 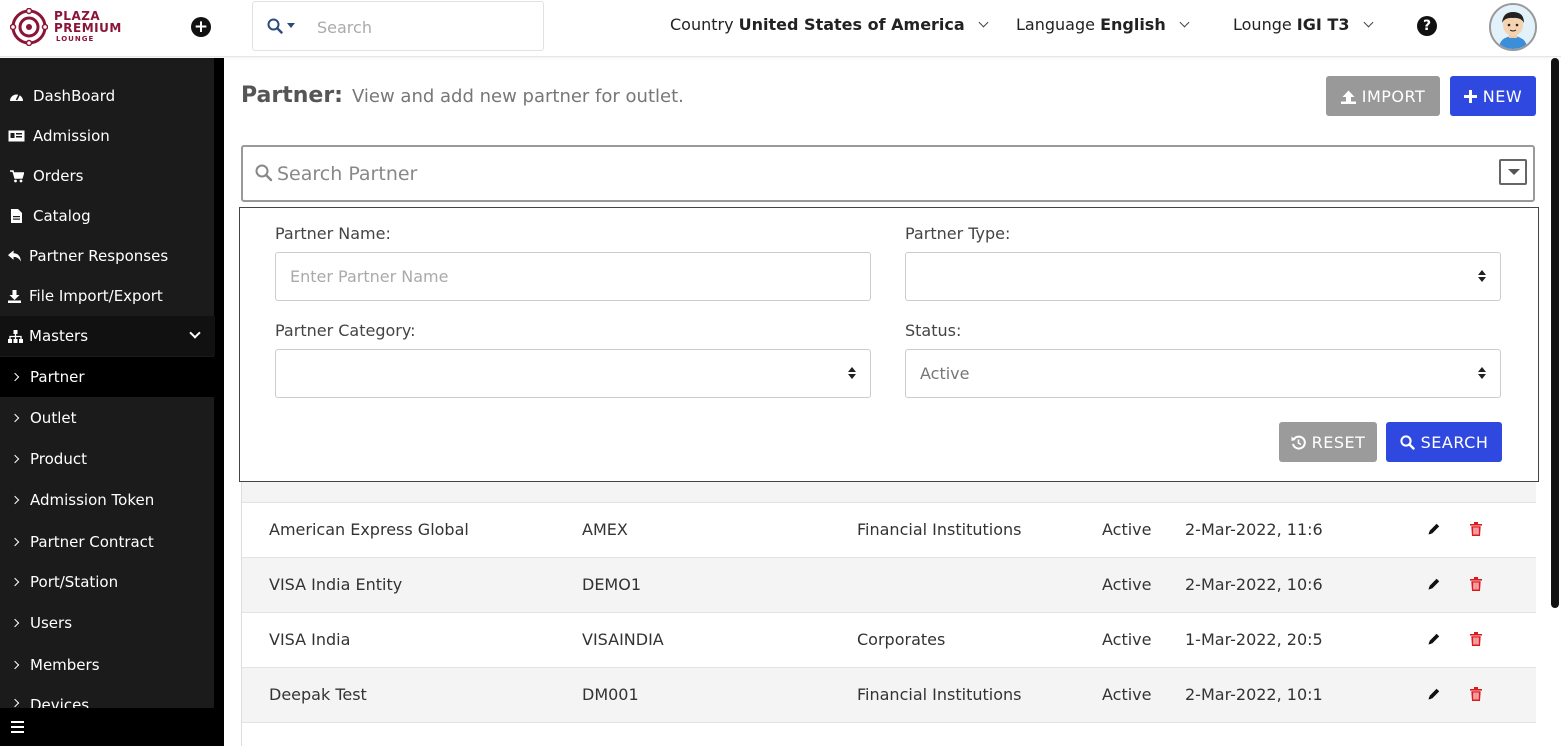 I want to click on language-label: Language, so click(x=1055, y=24).